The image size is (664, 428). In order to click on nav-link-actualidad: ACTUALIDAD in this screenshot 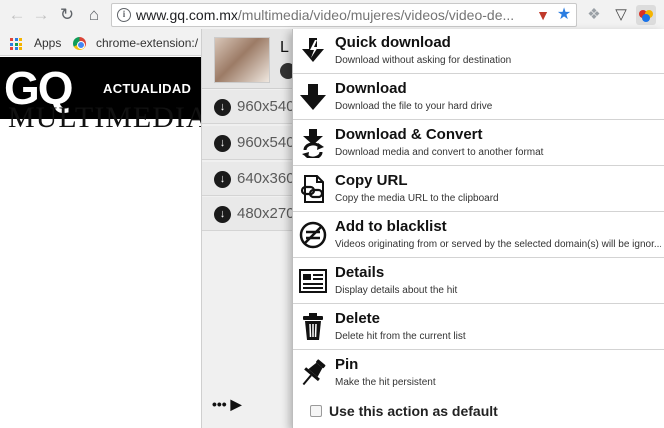, I will do `click(147, 89)`.